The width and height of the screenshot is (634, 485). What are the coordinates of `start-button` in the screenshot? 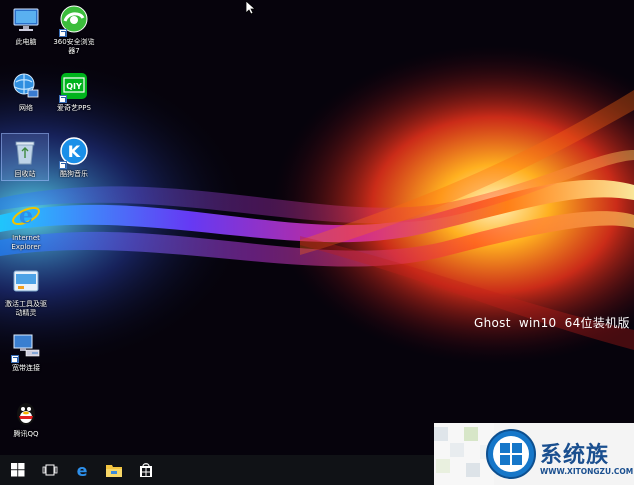 It's located at (18, 470).